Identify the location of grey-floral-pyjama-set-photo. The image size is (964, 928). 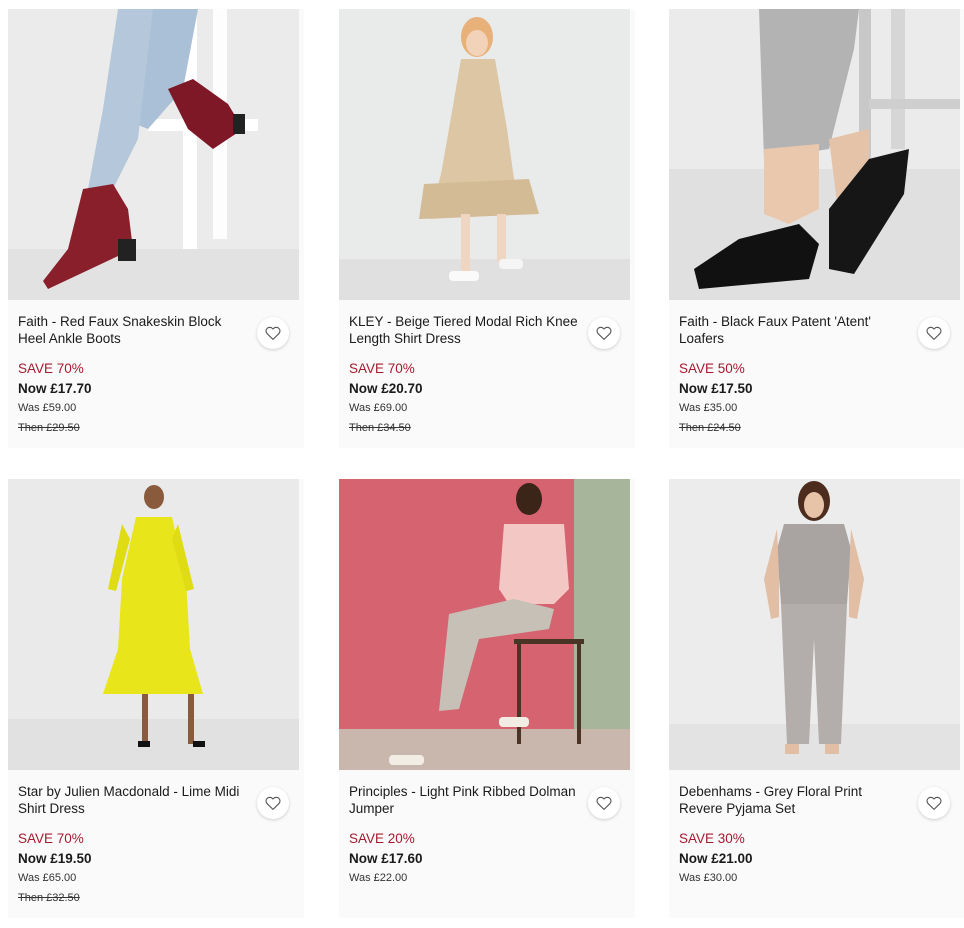
(814, 624).